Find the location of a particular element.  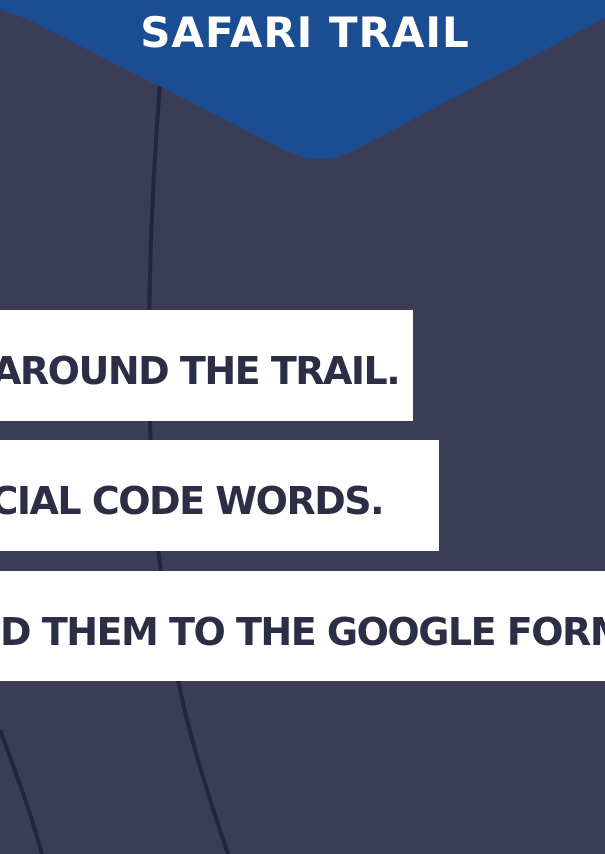

instruction-strip: DD THEM TO THE GOOGLE FORM is located at coordinates (302, 626).